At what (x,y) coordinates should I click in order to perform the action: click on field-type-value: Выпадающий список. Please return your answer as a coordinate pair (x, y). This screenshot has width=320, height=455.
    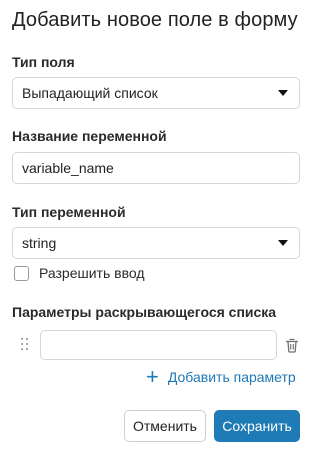
    Looking at the image, I should click on (90, 93).